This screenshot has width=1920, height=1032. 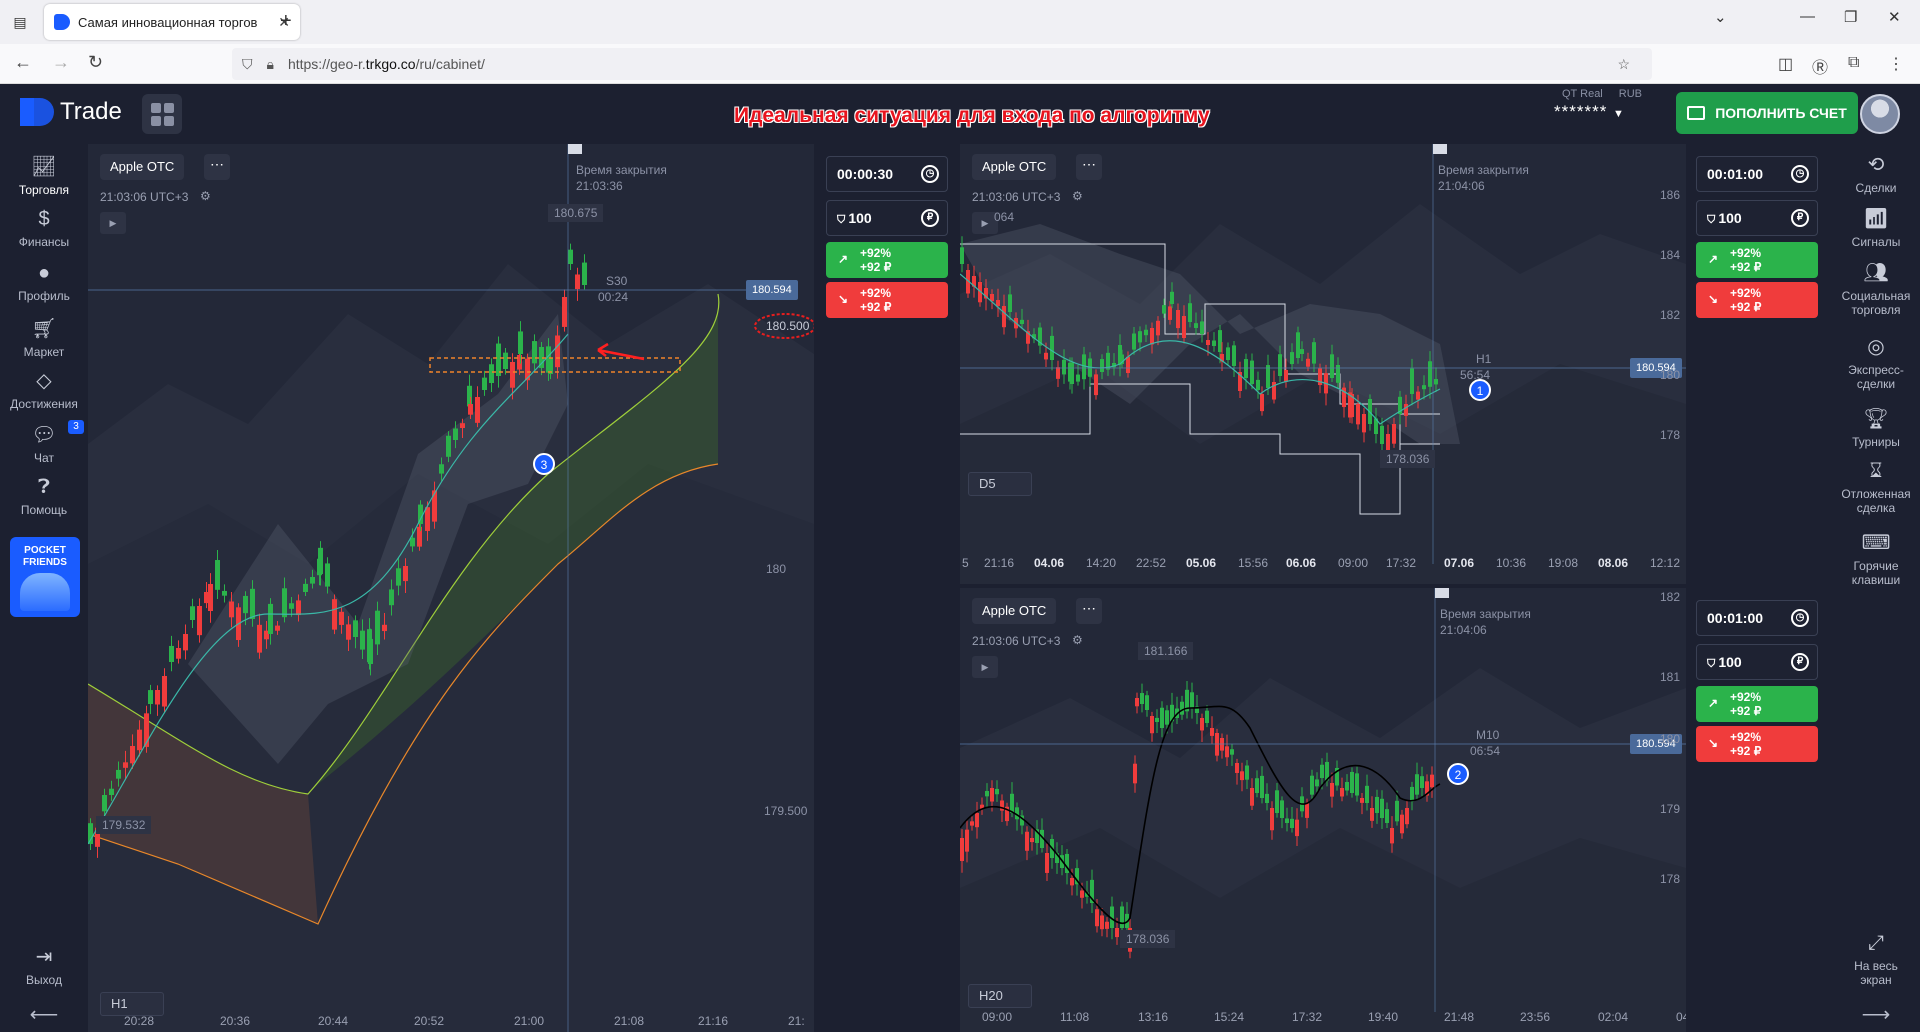 What do you see at coordinates (124, 825) in the screenshot?
I see `low-price-label: 179.532` at bounding box center [124, 825].